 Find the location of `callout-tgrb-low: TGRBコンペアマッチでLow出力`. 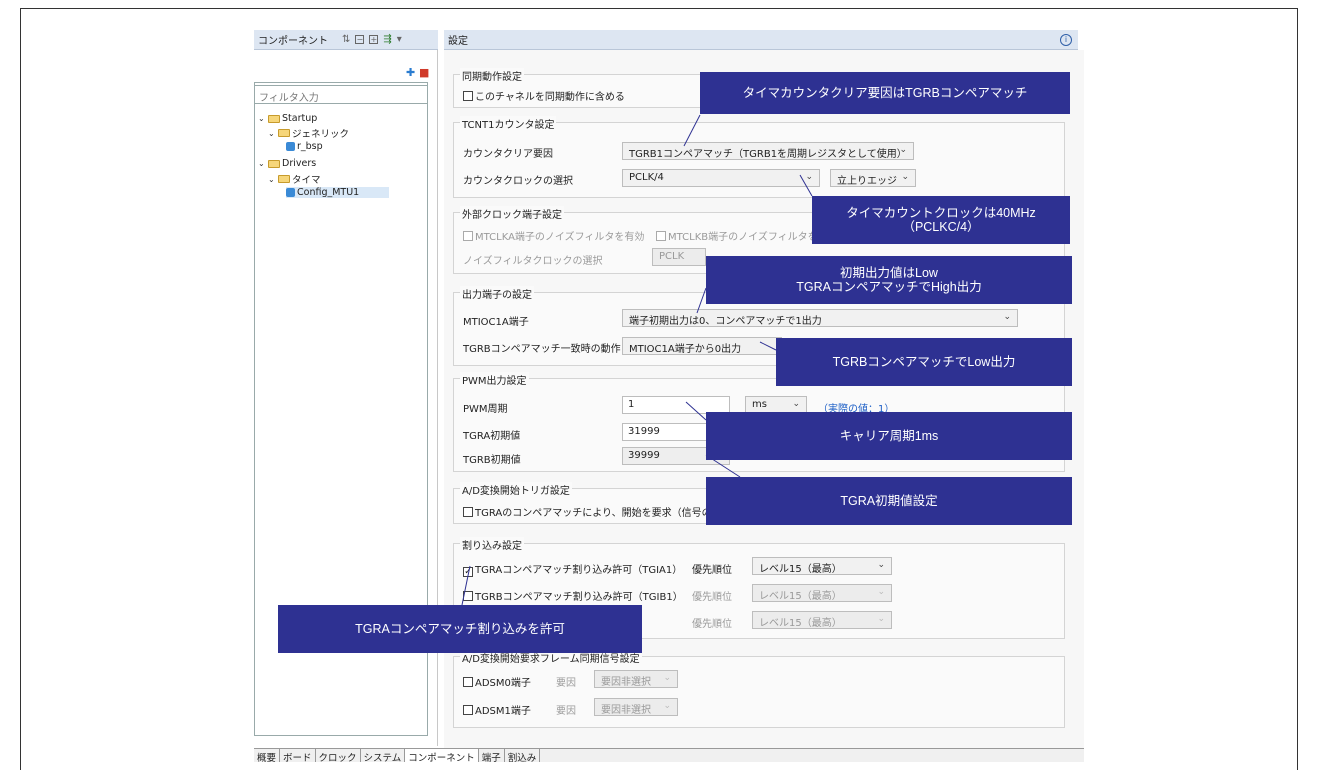

callout-tgrb-low: TGRBコンペアマッチでLow出力 is located at coordinates (924, 362).